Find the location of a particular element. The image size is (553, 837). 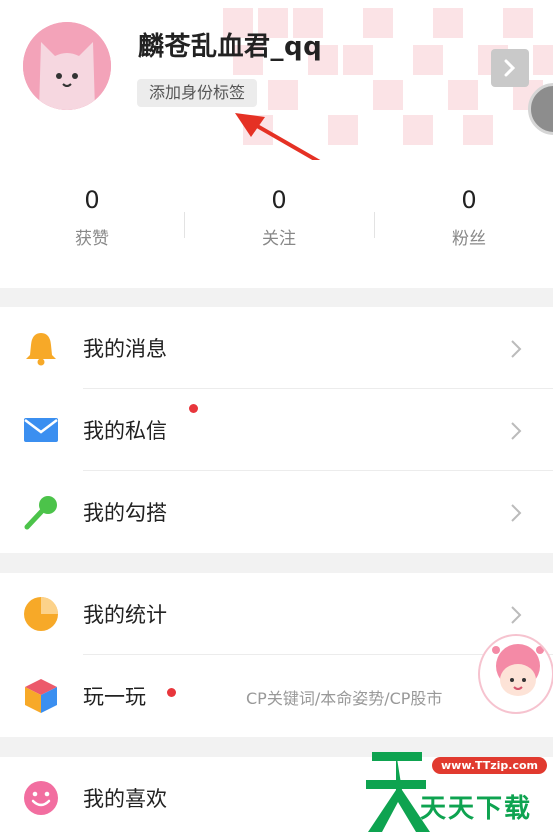

avatar is located at coordinates (67, 66).